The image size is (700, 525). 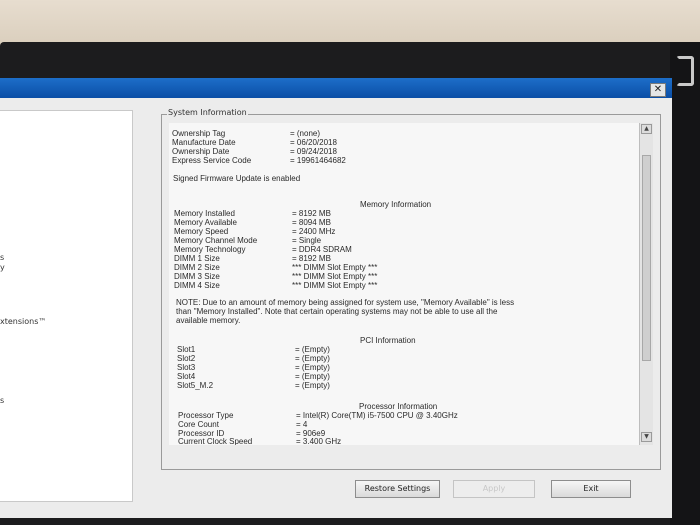 What do you see at coordinates (197, 285) in the screenshot?
I see `info-label: DIMM 4 Size` at bounding box center [197, 285].